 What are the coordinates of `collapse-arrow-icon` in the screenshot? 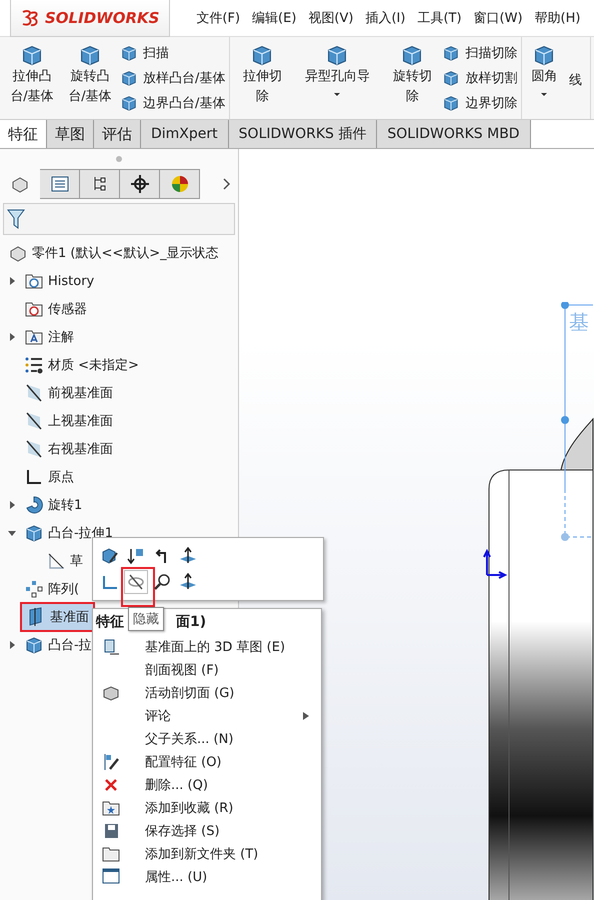 It's located at (12, 533).